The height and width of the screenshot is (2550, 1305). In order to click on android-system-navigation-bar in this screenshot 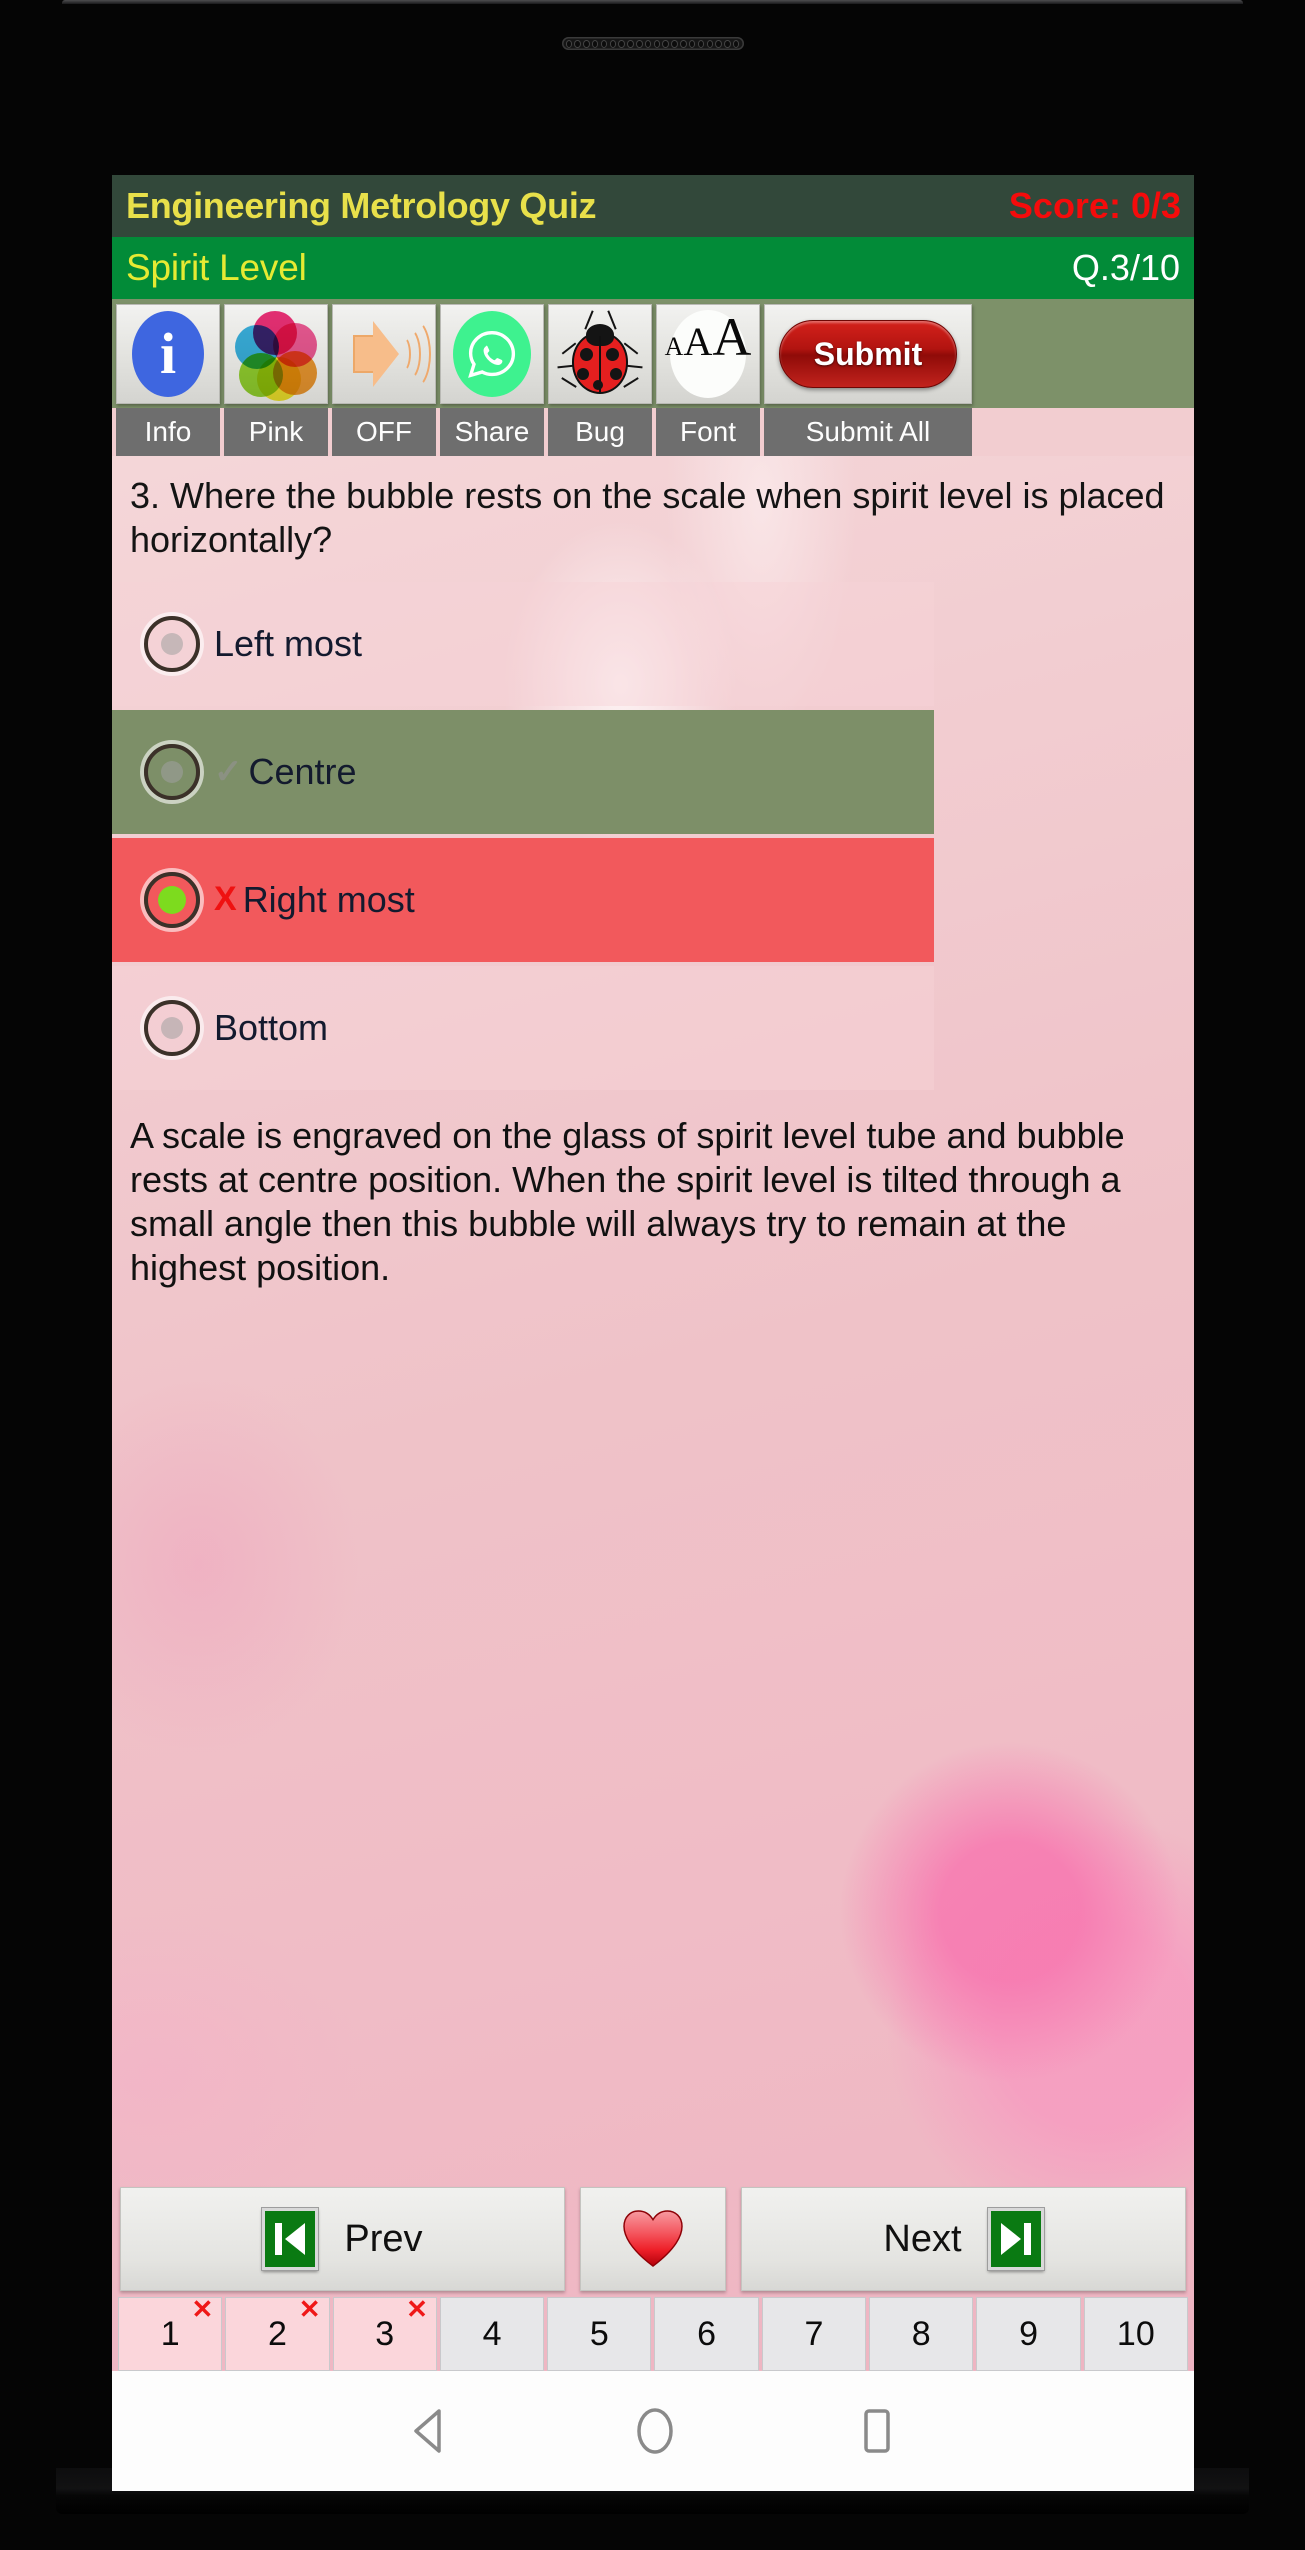, I will do `click(653, 2431)`.